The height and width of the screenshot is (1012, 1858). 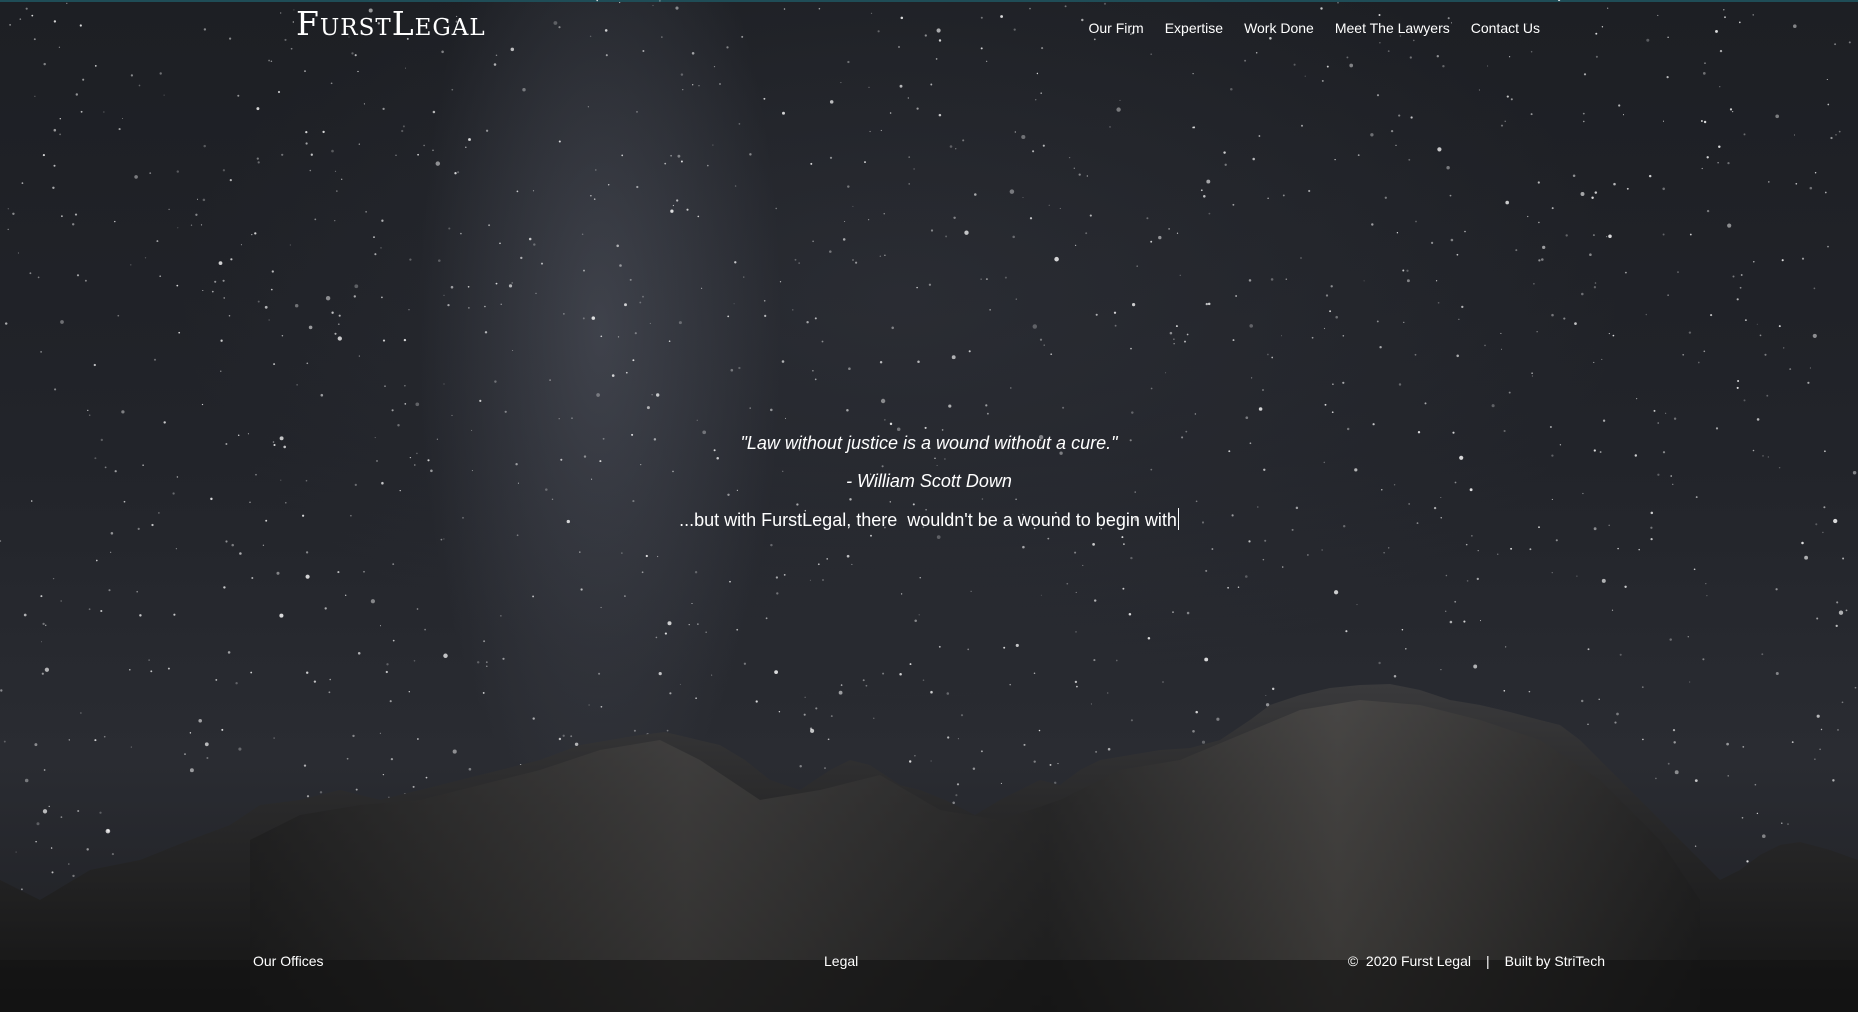 I want to click on brand-logo: FurstLegal, so click(x=391, y=24).